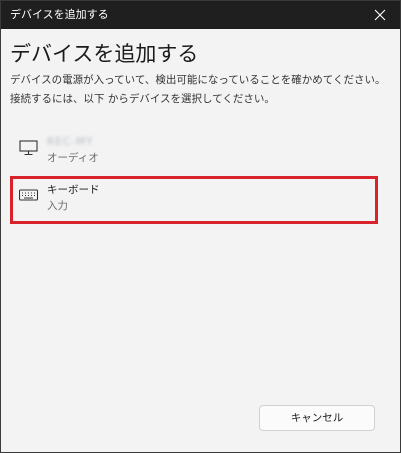 Image resolution: width=401 pixels, height=453 pixels. What do you see at coordinates (194, 200) in the screenshot?
I see `device-item-keyboard: キーボード 入力` at bounding box center [194, 200].